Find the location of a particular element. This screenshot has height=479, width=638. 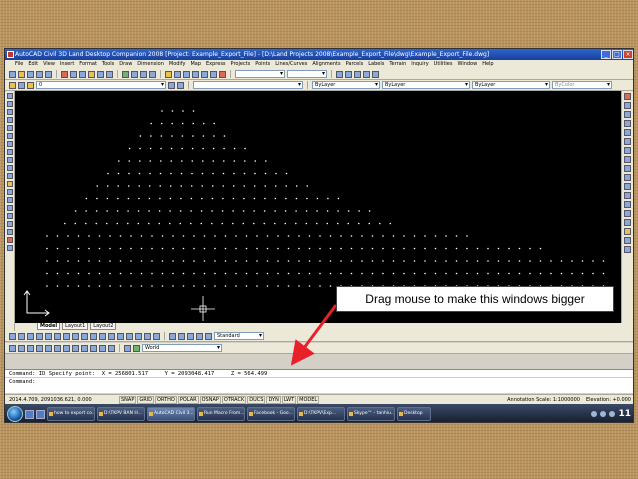

color-dropdown: ByLayer is located at coordinates (346, 85).